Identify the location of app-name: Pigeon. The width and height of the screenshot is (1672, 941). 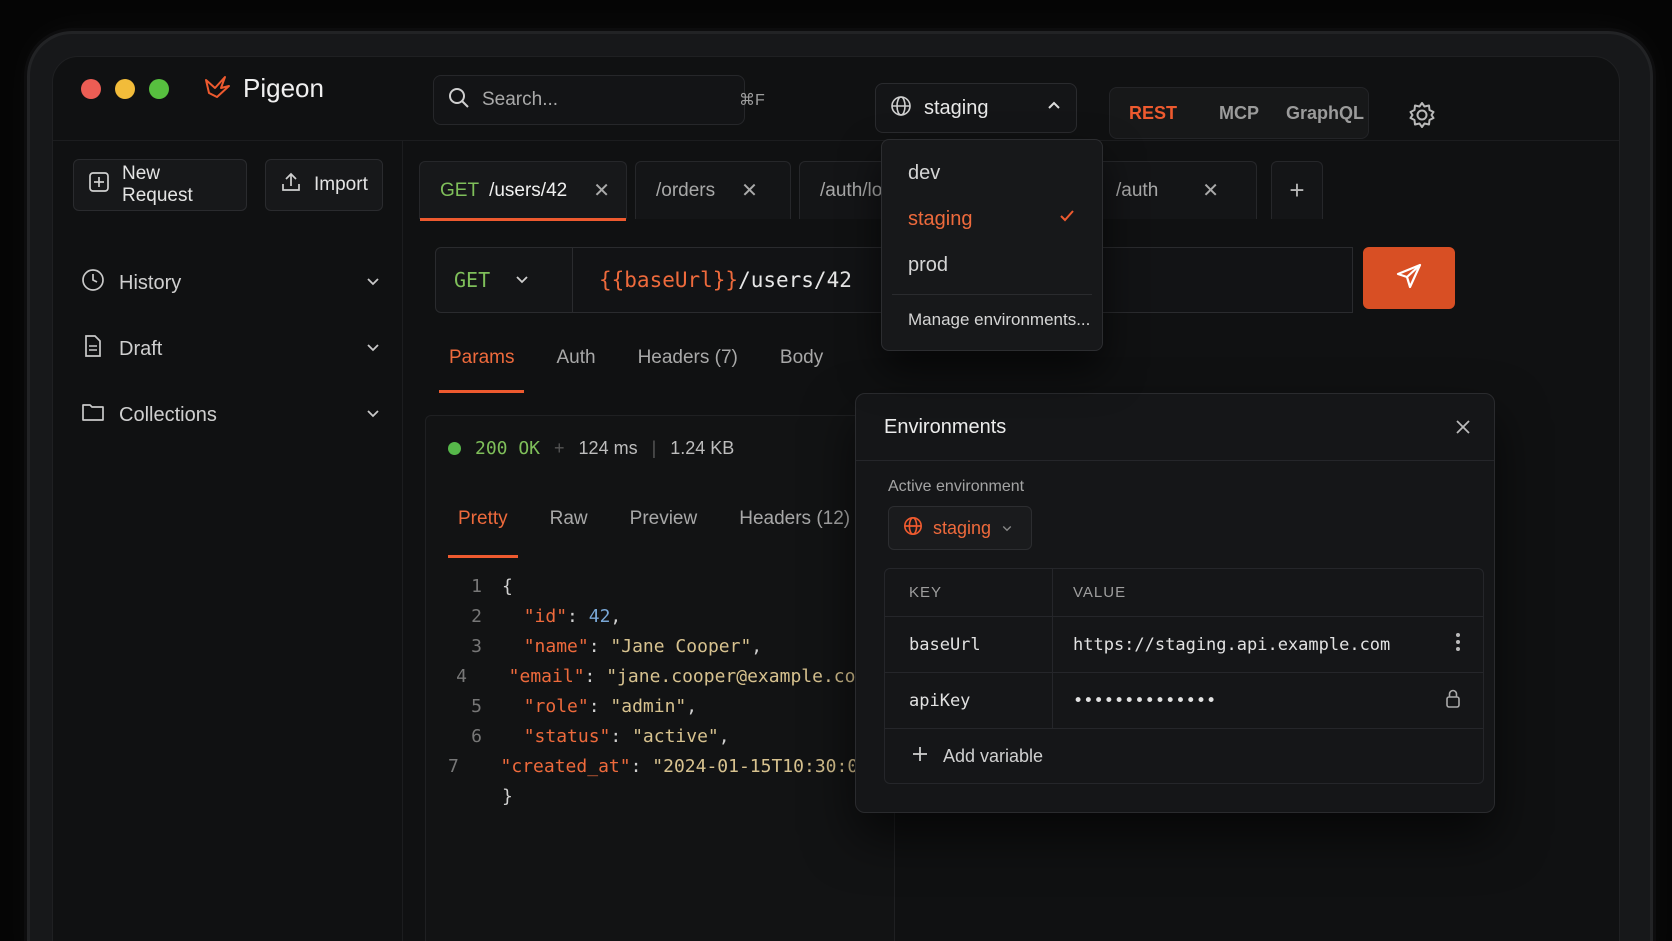
(283, 88).